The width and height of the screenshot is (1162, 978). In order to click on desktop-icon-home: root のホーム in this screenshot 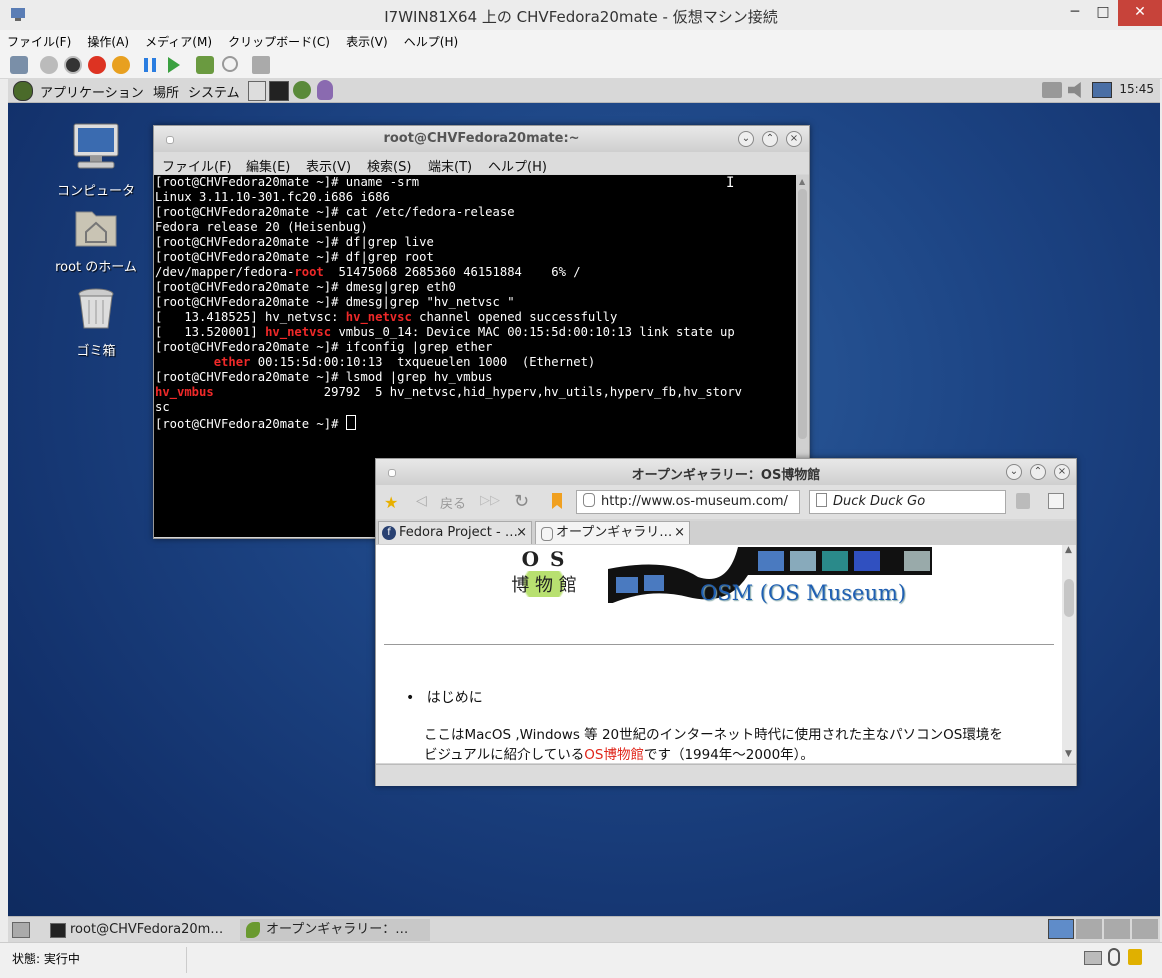, I will do `click(96, 239)`.